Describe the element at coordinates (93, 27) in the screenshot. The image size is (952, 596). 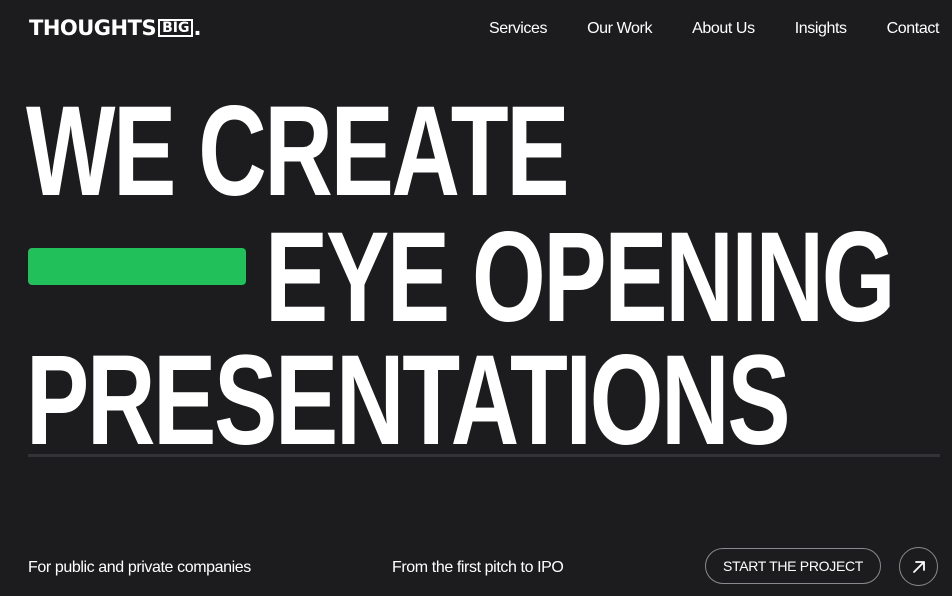
I see `logo-text: THOUGHTS` at that location.